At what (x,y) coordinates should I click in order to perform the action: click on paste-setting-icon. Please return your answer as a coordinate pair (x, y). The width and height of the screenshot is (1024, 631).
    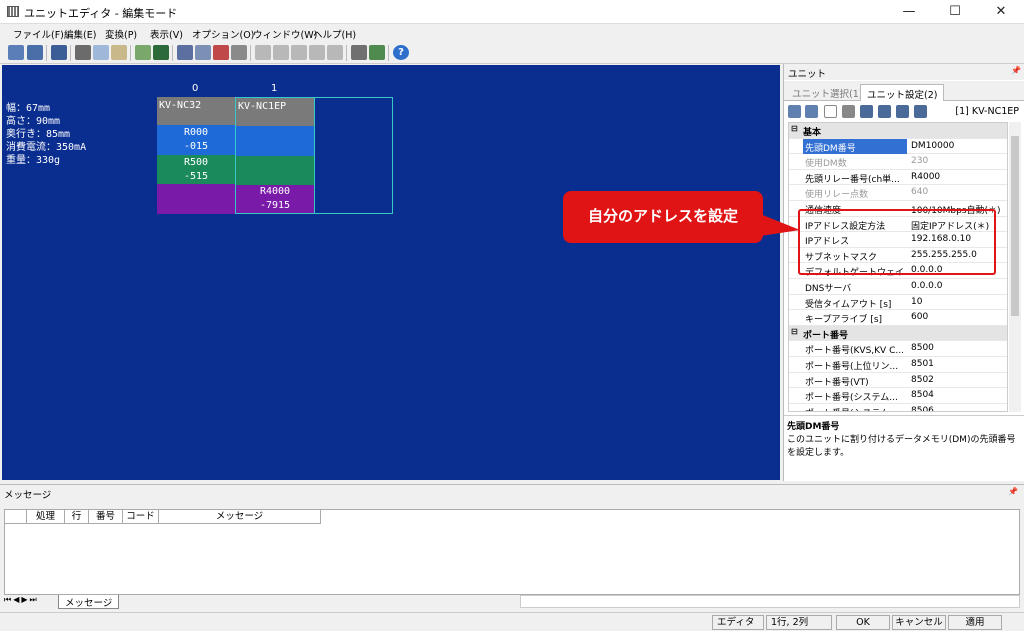
    Looking at the image, I should click on (866, 111).